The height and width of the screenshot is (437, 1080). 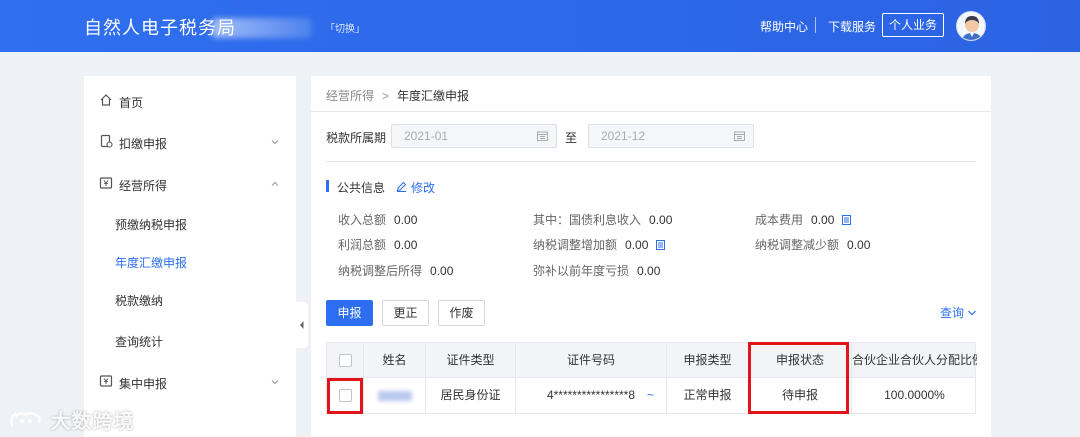 What do you see at coordinates (106, 141) in the screenshot?
I see `declaration-icon` at bounding box center [106, 141].